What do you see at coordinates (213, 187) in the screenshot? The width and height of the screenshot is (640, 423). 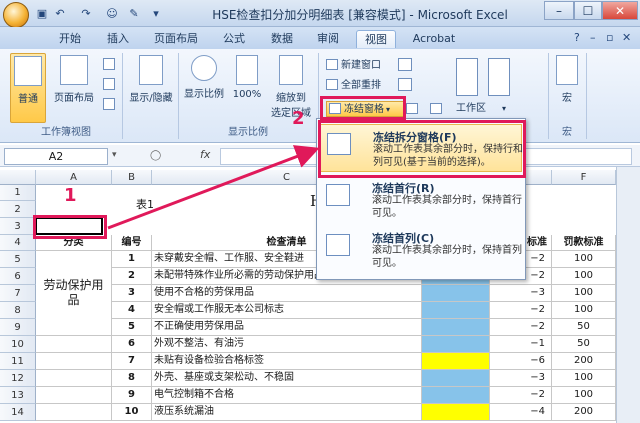 I see `annotation-arrow` at bounding box center [213, 187].